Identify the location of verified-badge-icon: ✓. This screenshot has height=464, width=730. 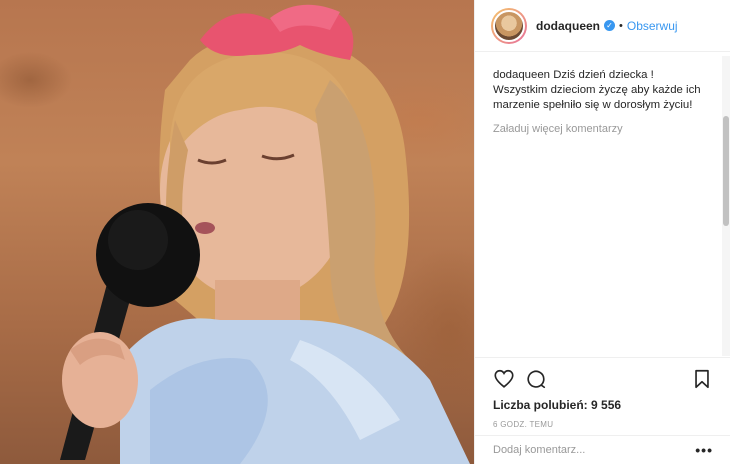
(610, 25).